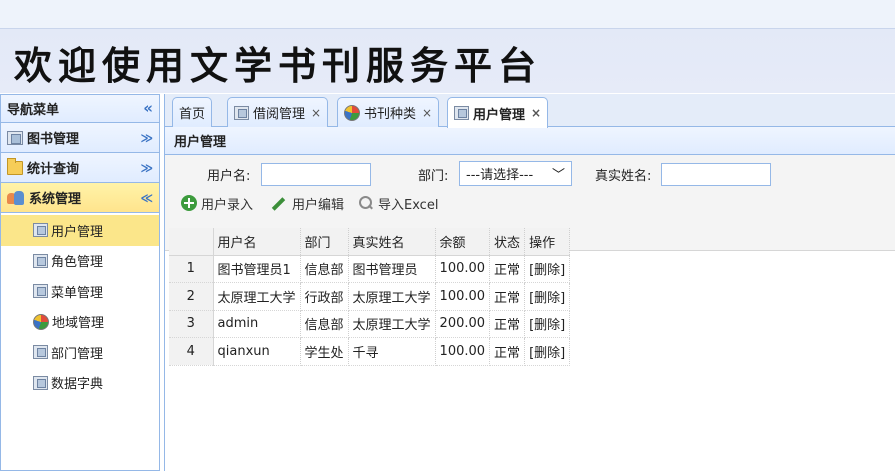  I want to click on tab-label: 书刊种类, so click(390, 114).